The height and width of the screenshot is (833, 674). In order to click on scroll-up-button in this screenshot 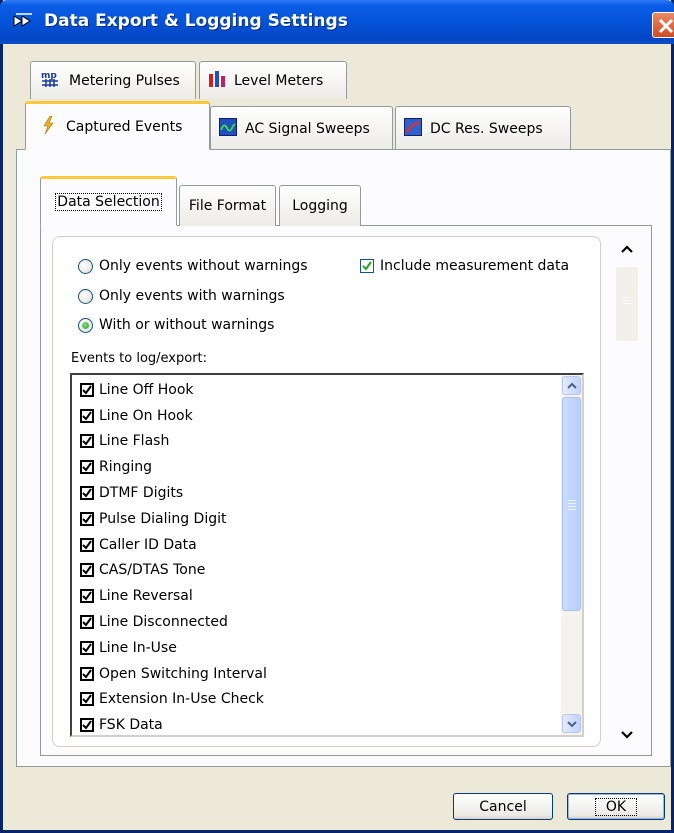, I will do `click(571, 385)`.